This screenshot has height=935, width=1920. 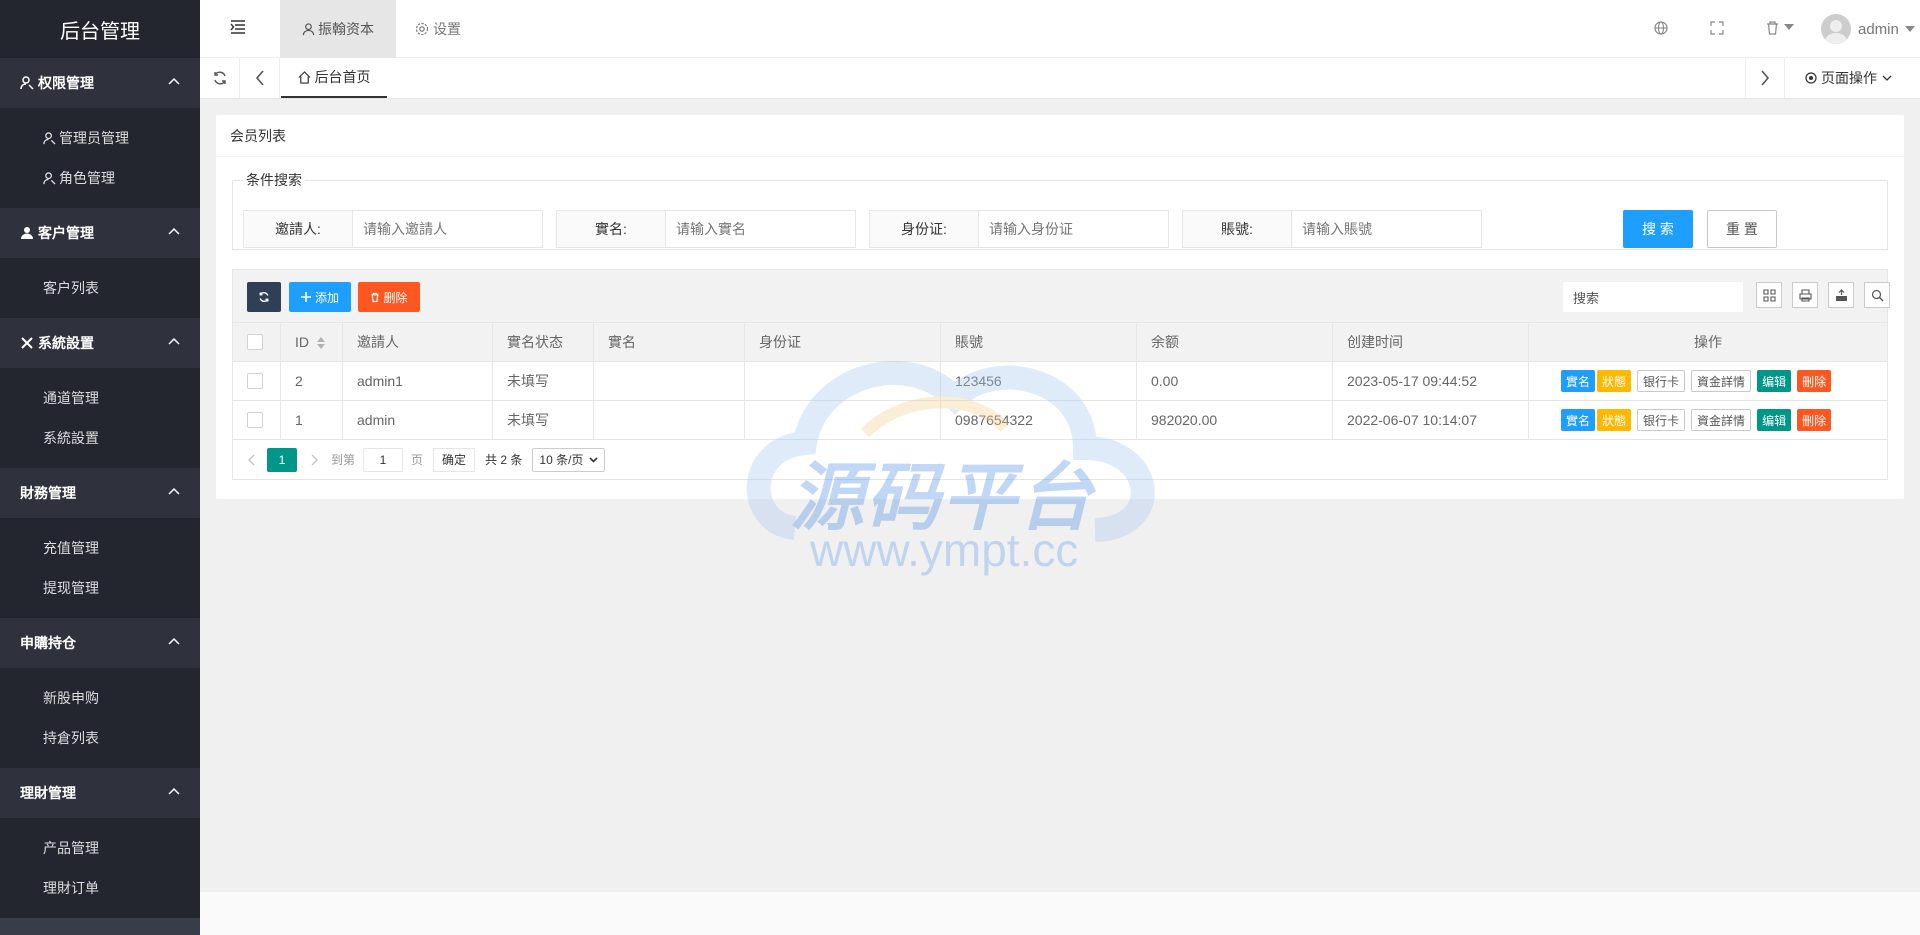 I want to click on columns-filter-button, so click(x=1769, y=295).